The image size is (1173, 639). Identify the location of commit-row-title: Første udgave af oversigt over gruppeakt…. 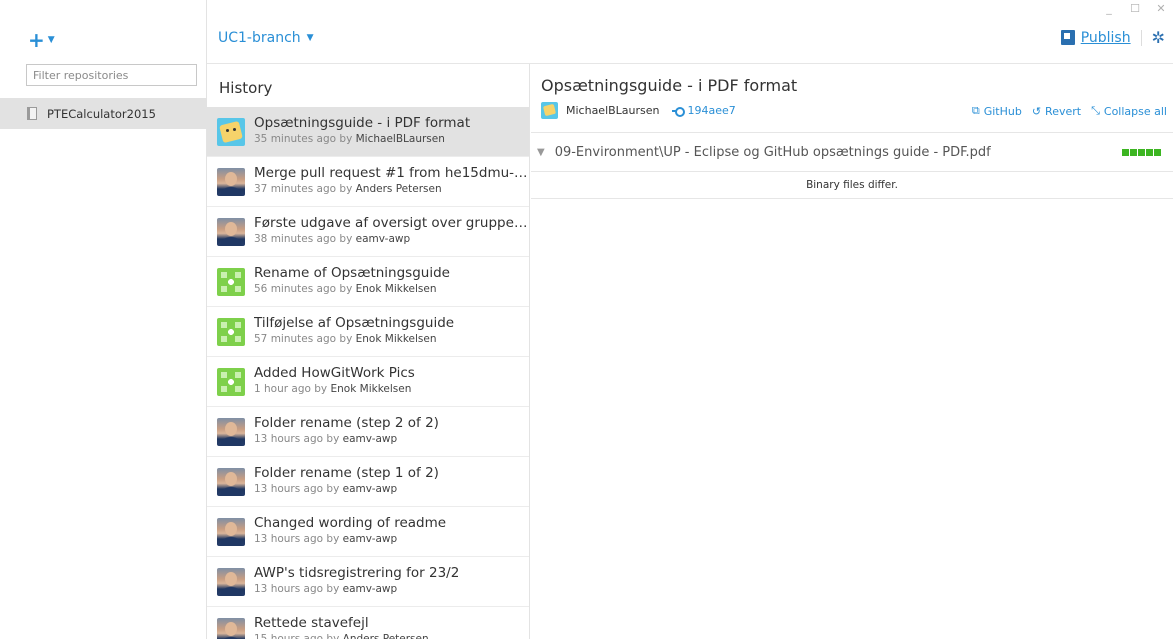
(391, 223).